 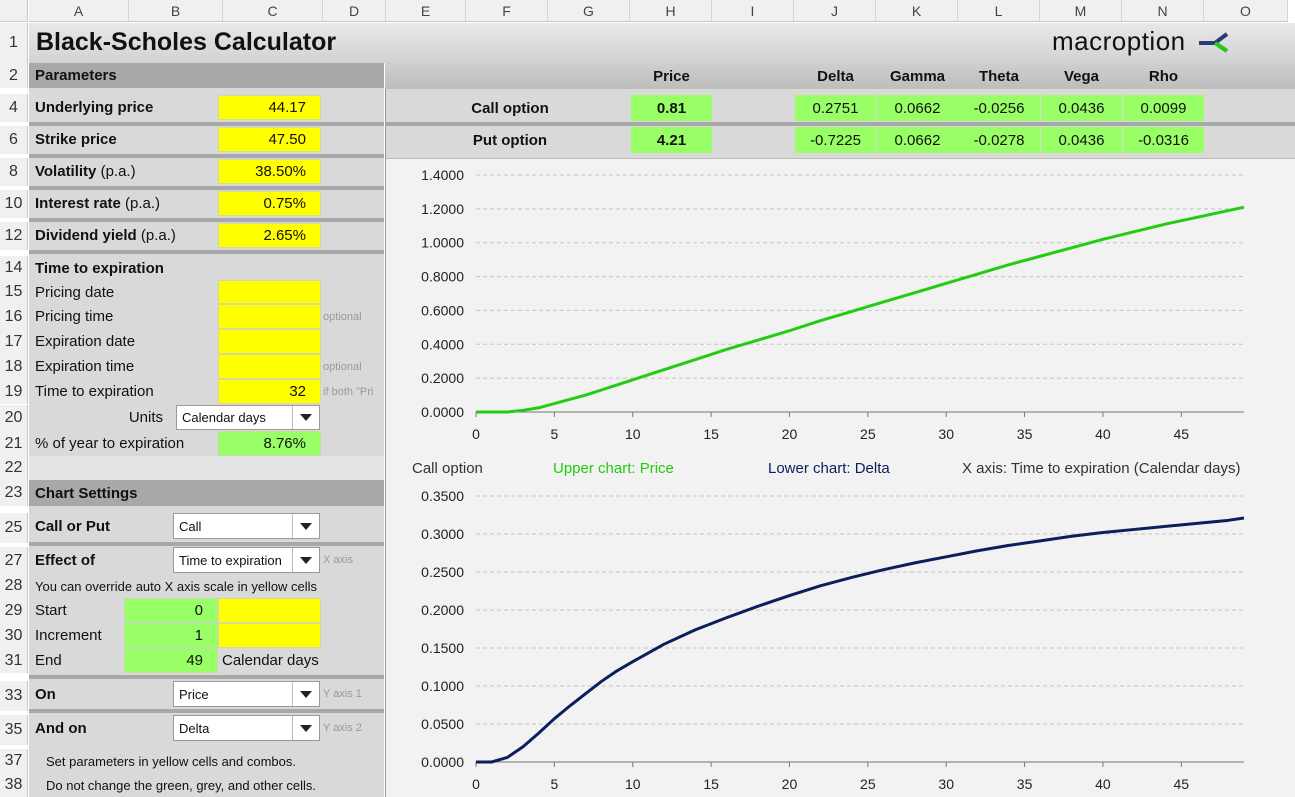 What do you see at coordinates (917, 11) in the screenshot?
I see `column-header: K` at bounding box center [917, 11].